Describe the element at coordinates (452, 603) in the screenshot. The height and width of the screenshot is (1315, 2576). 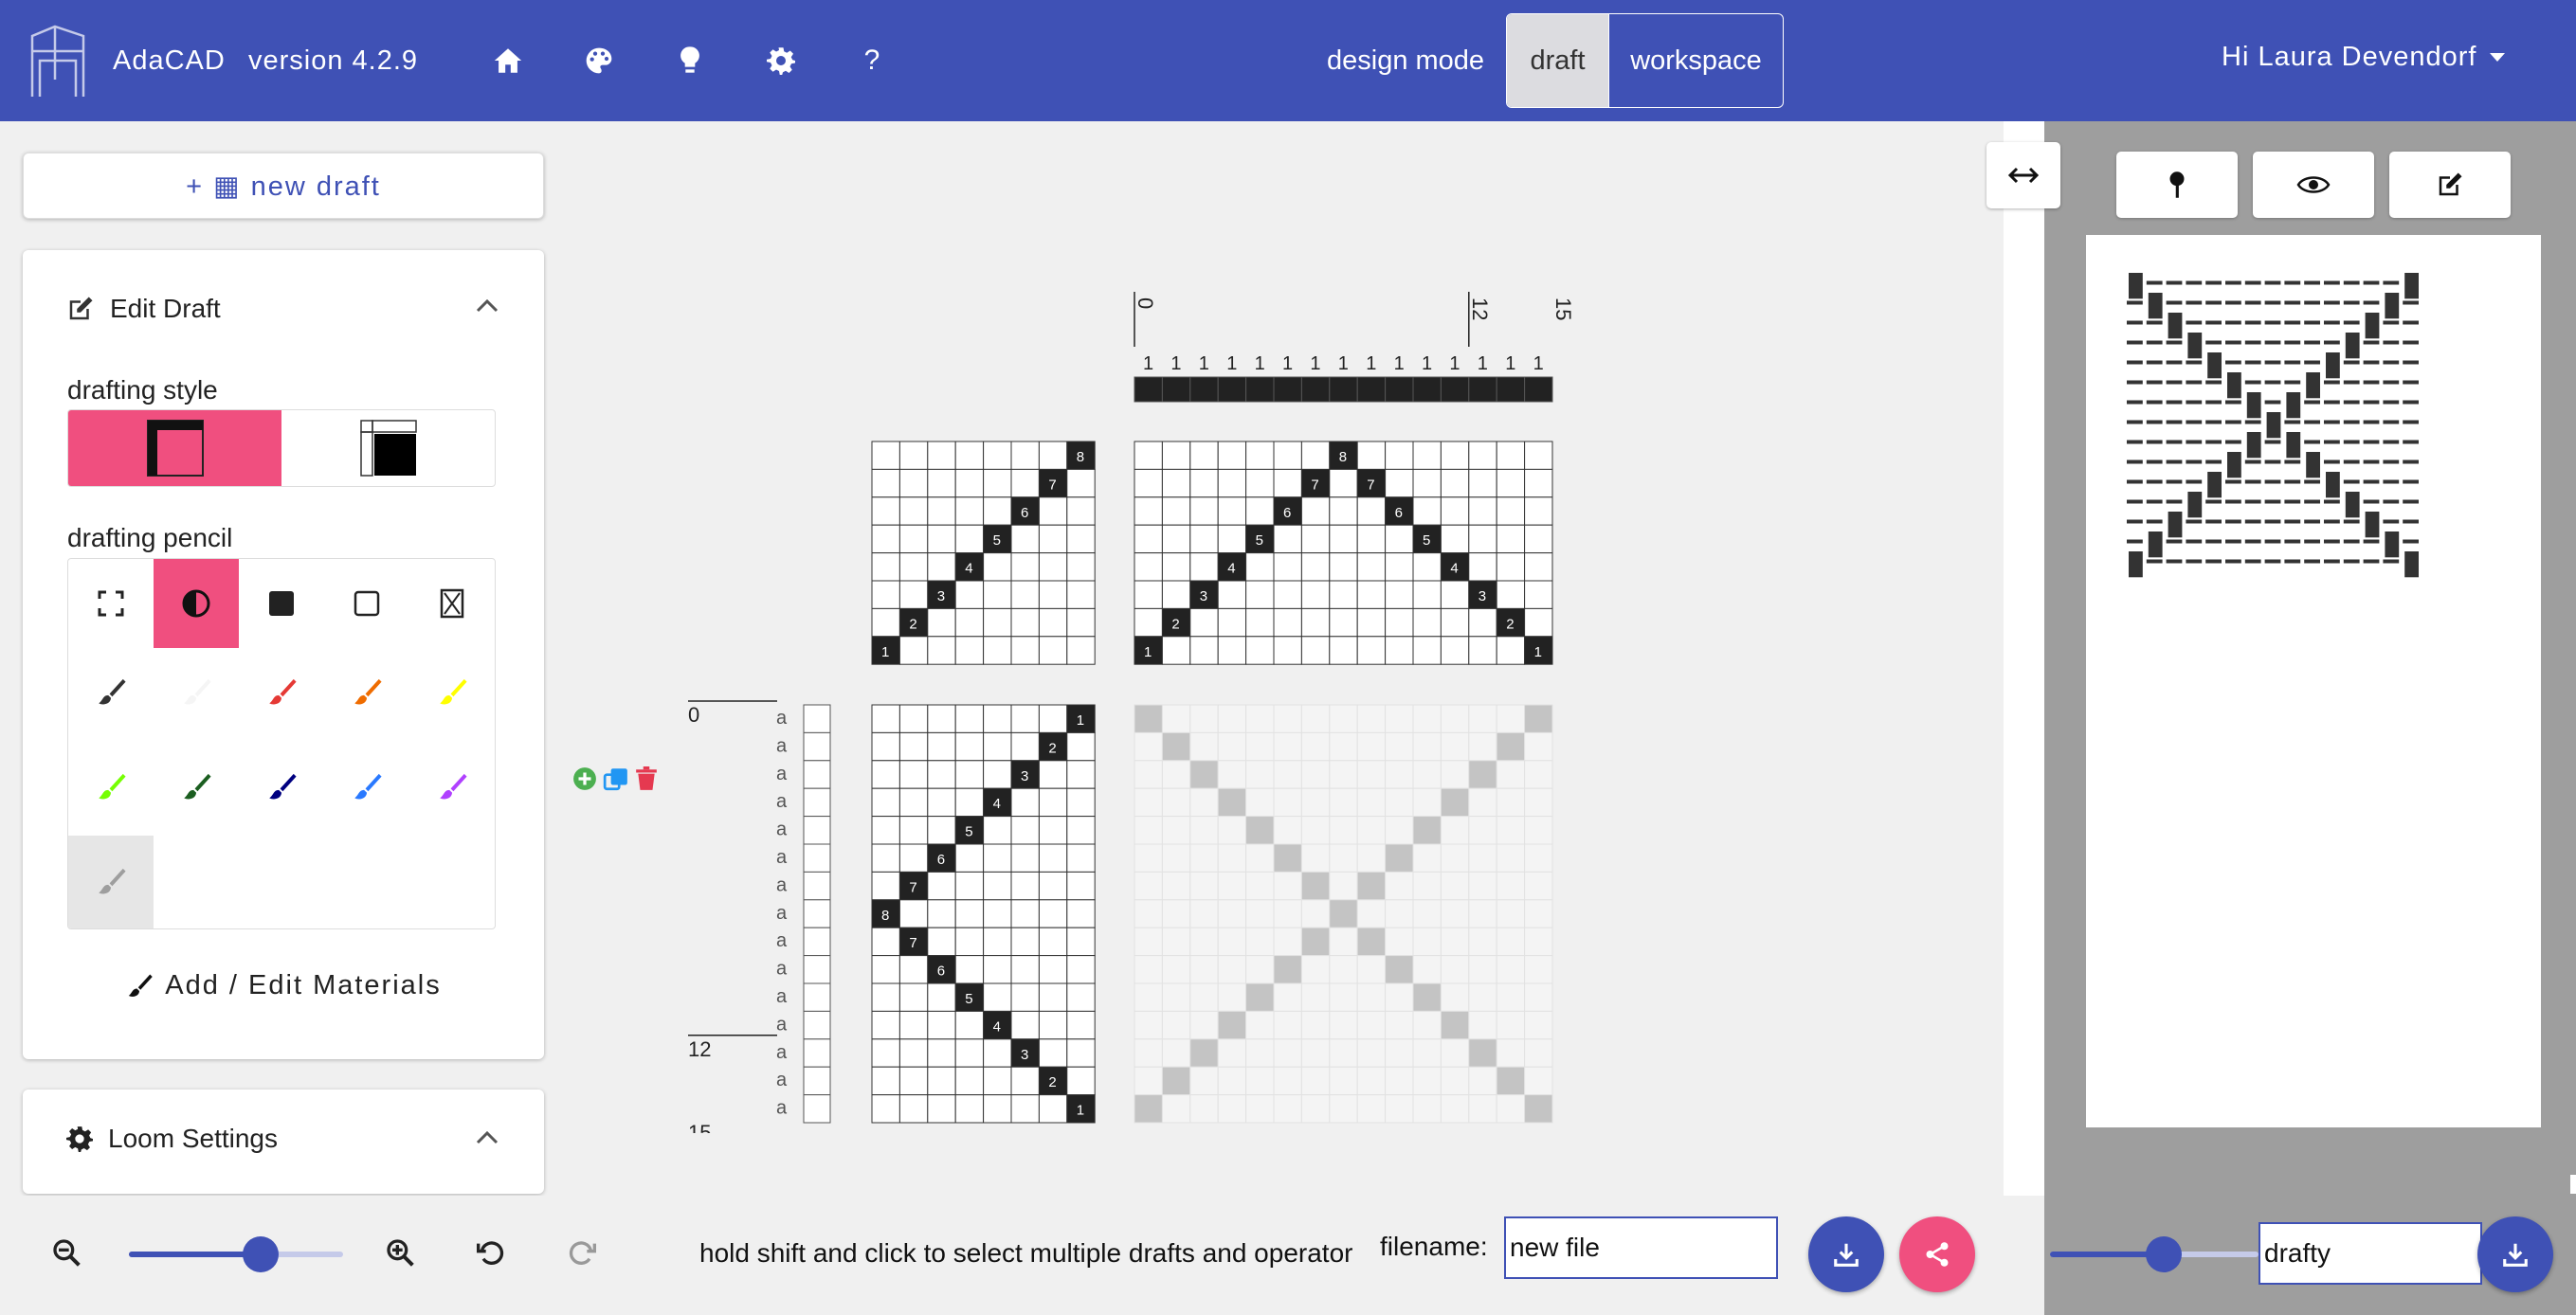
I see `unset-tool-icon` at that location.